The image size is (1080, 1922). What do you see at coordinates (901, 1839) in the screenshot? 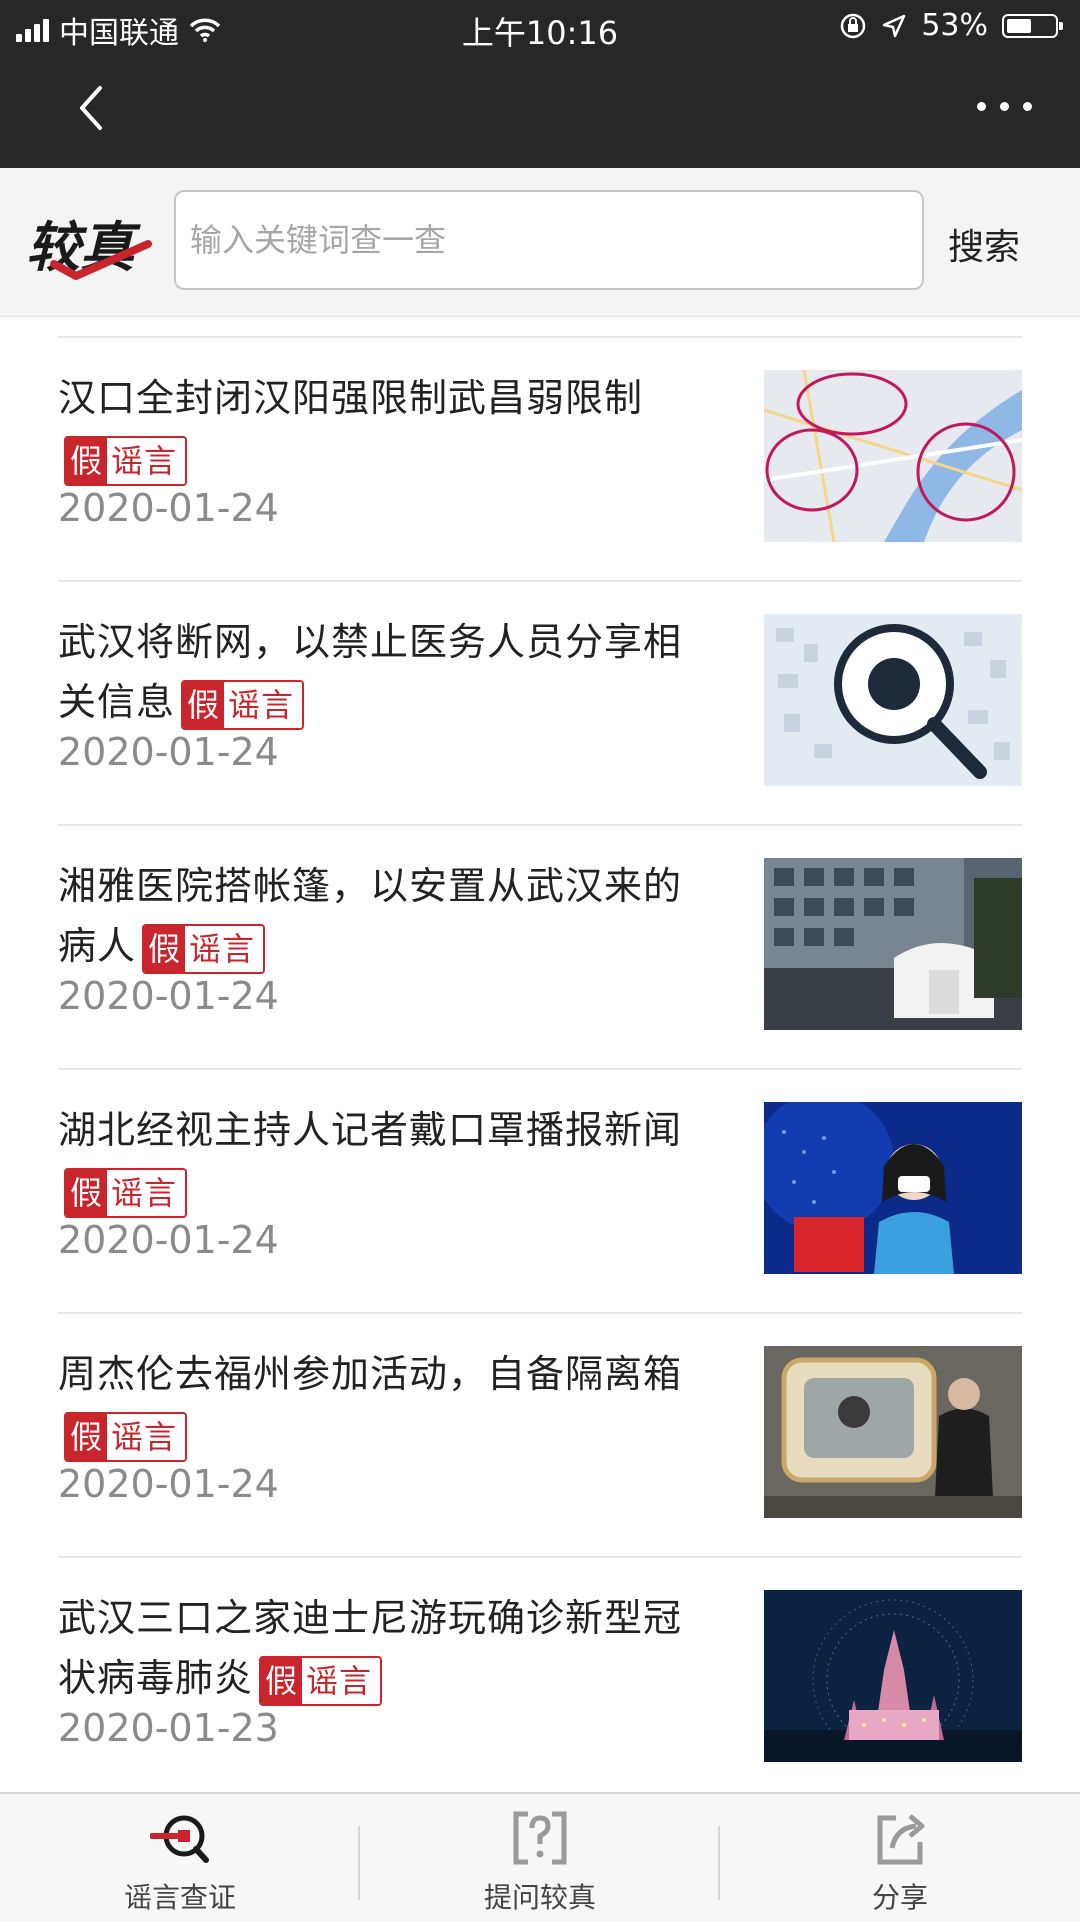
I see `share-icon` at bounding box center [901, 1839].